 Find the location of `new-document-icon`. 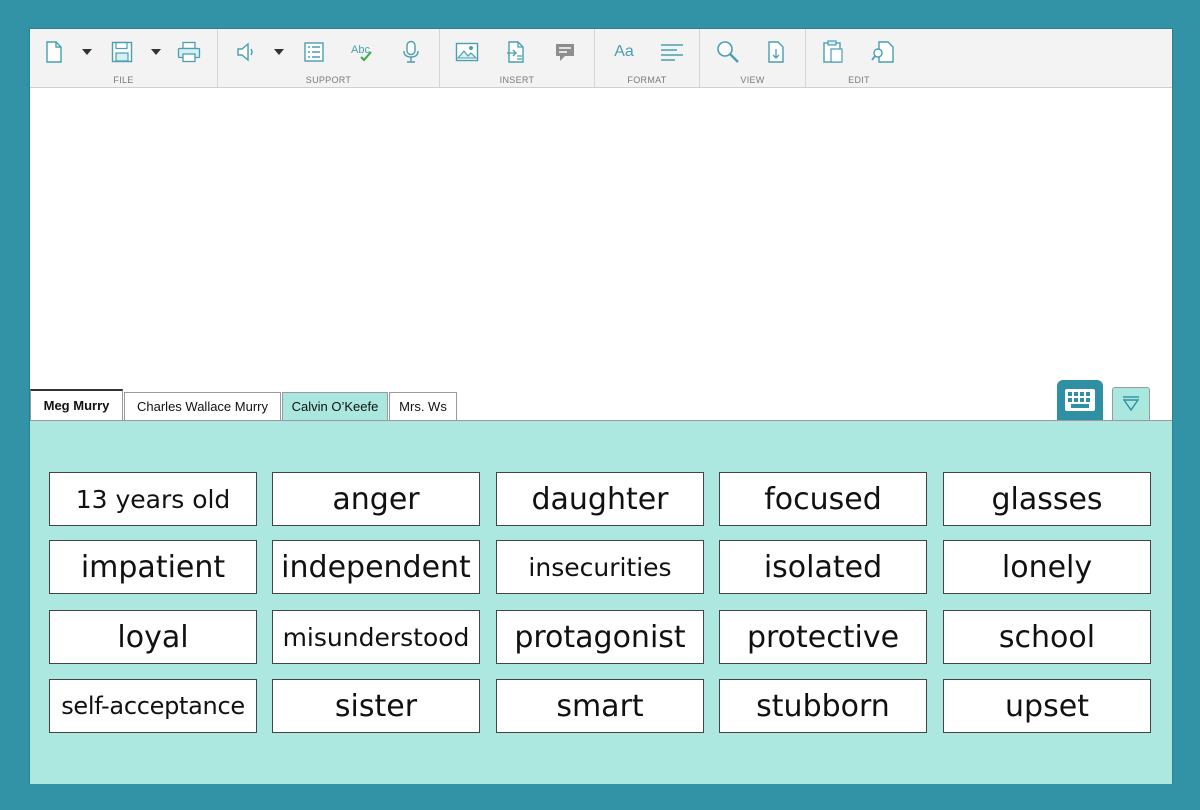

new-document-icon is located at coordinates (54, 52).